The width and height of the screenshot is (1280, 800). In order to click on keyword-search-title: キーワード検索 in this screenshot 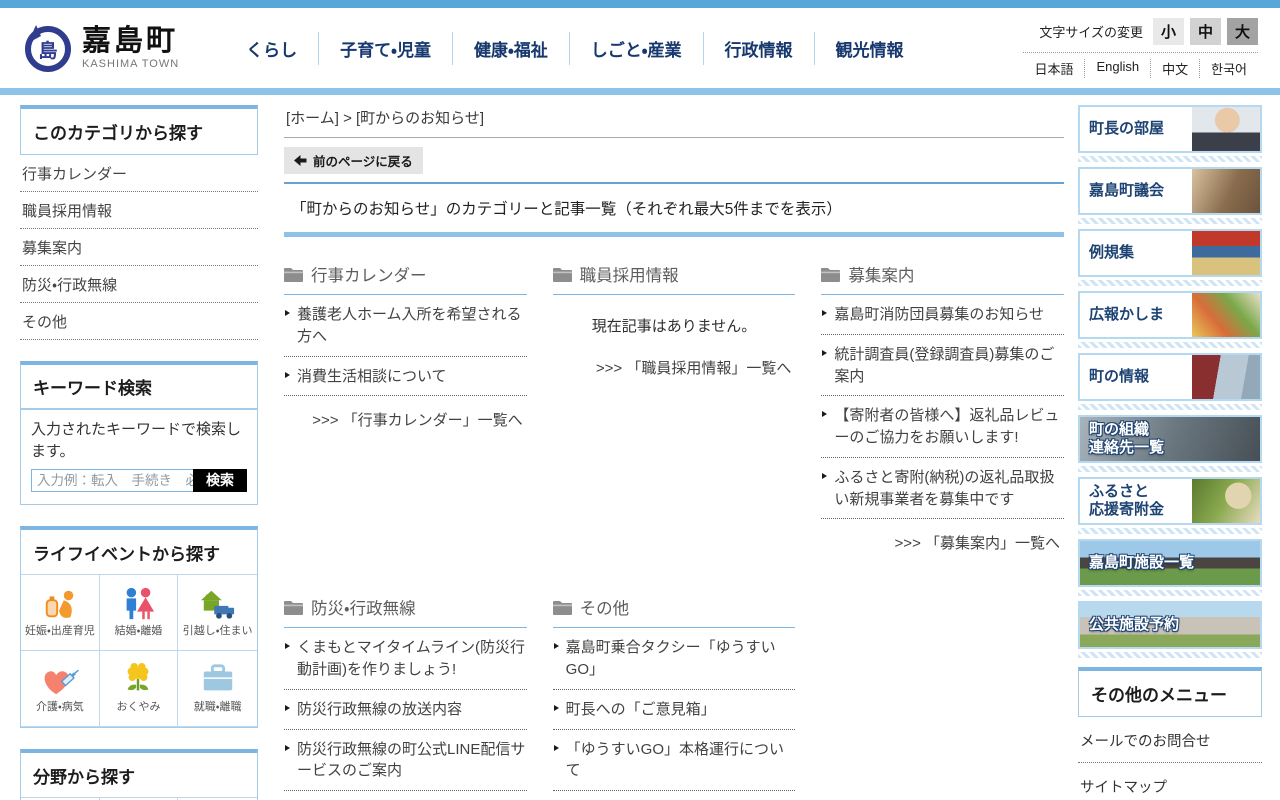, I will do `click(139, 387)`.